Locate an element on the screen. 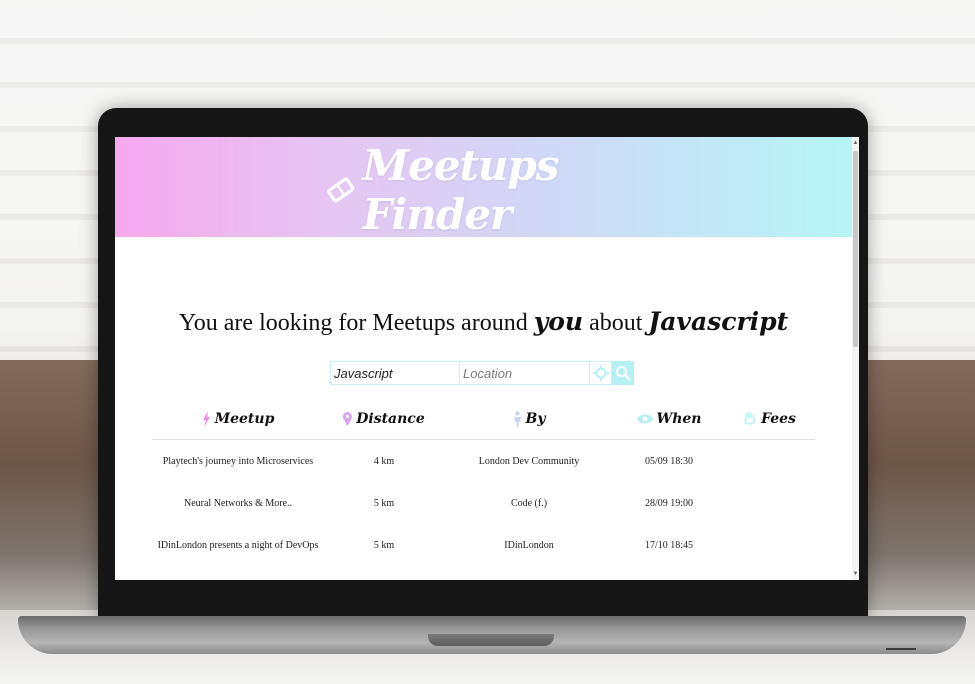 The width and height of the screenshot is (975, 684). hero-banner: Meetups Finder is located at coordinates (483, 188).